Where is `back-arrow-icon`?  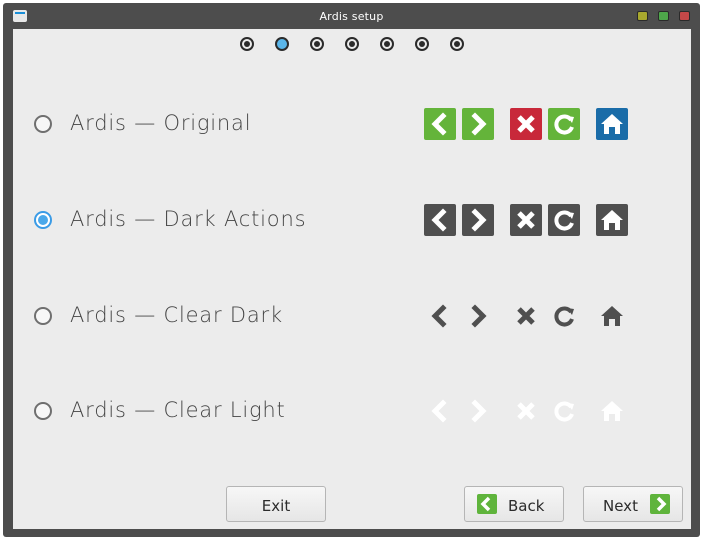 back-arrow-icon is located at coordinates (487, 504).